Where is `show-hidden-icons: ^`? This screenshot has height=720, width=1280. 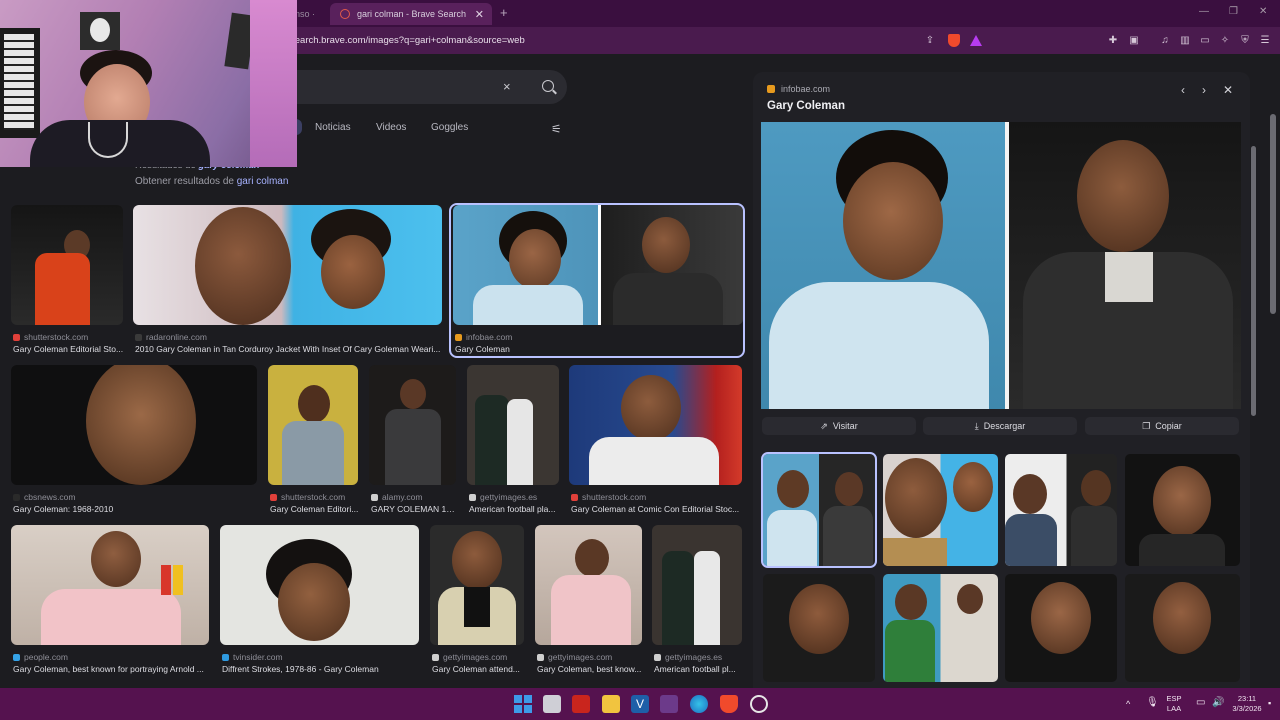
show-hidden-icons: ^ is located at coordinates (1128, 704).